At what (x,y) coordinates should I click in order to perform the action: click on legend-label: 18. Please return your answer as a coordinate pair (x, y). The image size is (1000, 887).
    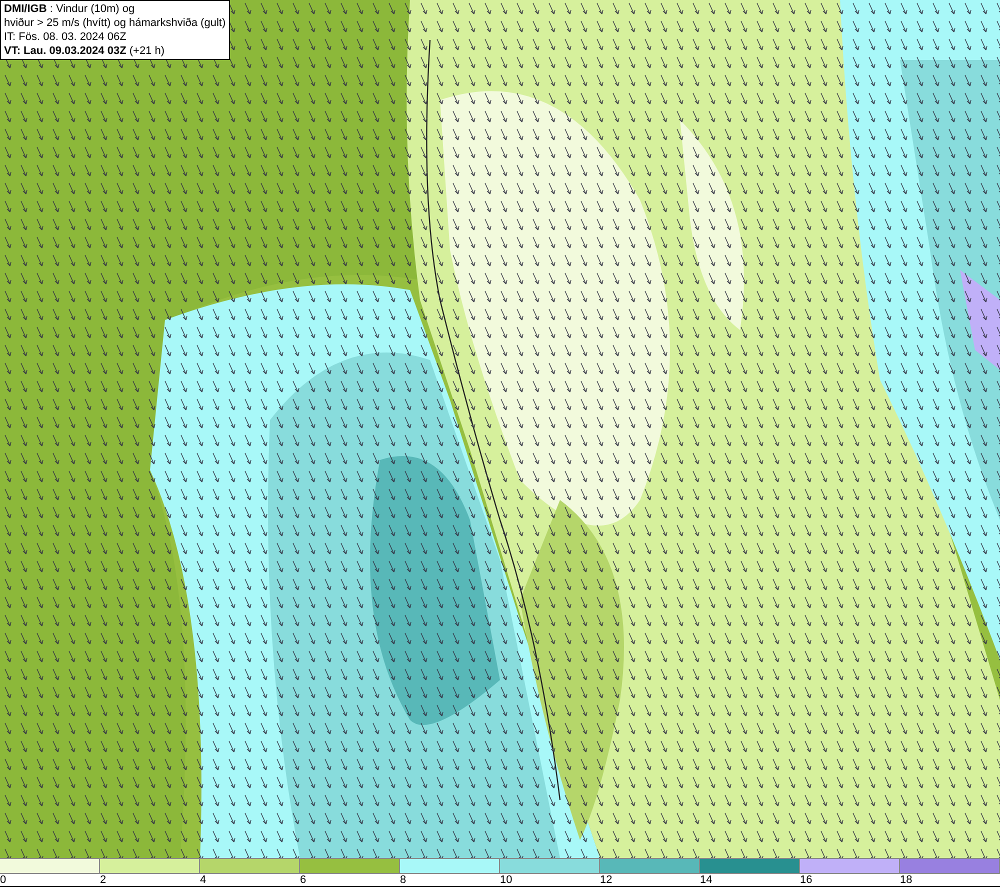
    Looking at the image, I should click on (906, 880).